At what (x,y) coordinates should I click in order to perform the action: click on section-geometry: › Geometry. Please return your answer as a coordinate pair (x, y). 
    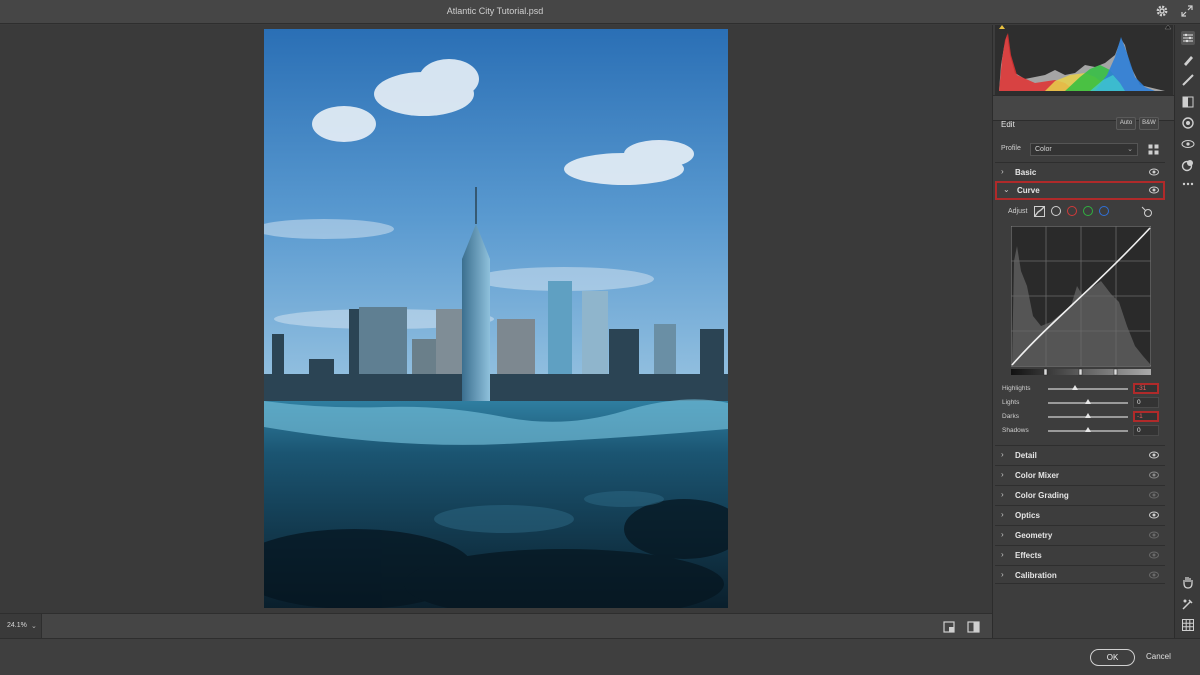
    Looking at the image, I should click on (1080, 534).